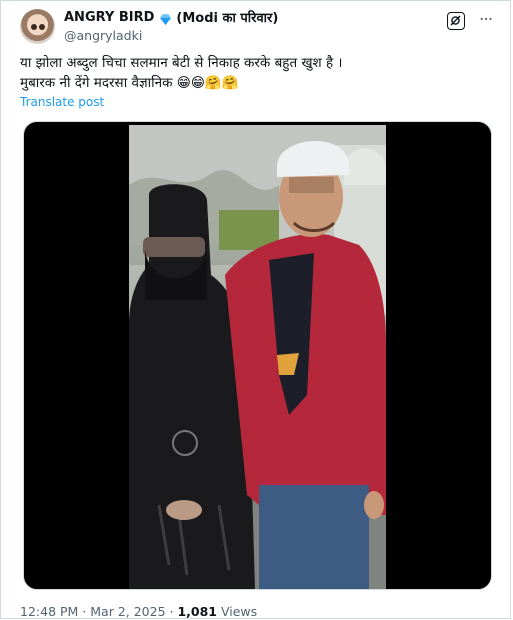 This screenshot has height=620, width=513. I want to click on tweet-date: Mar 2, 2025, so click(127, 611).